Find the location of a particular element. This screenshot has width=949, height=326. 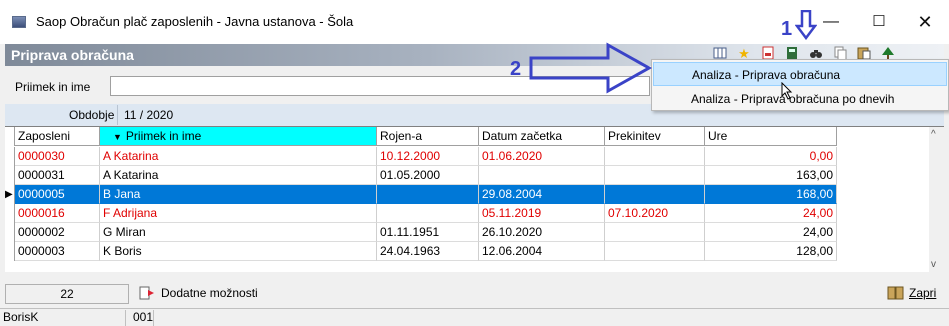

cell-born: 24.04.1963 is located at coordinates (428, 251).